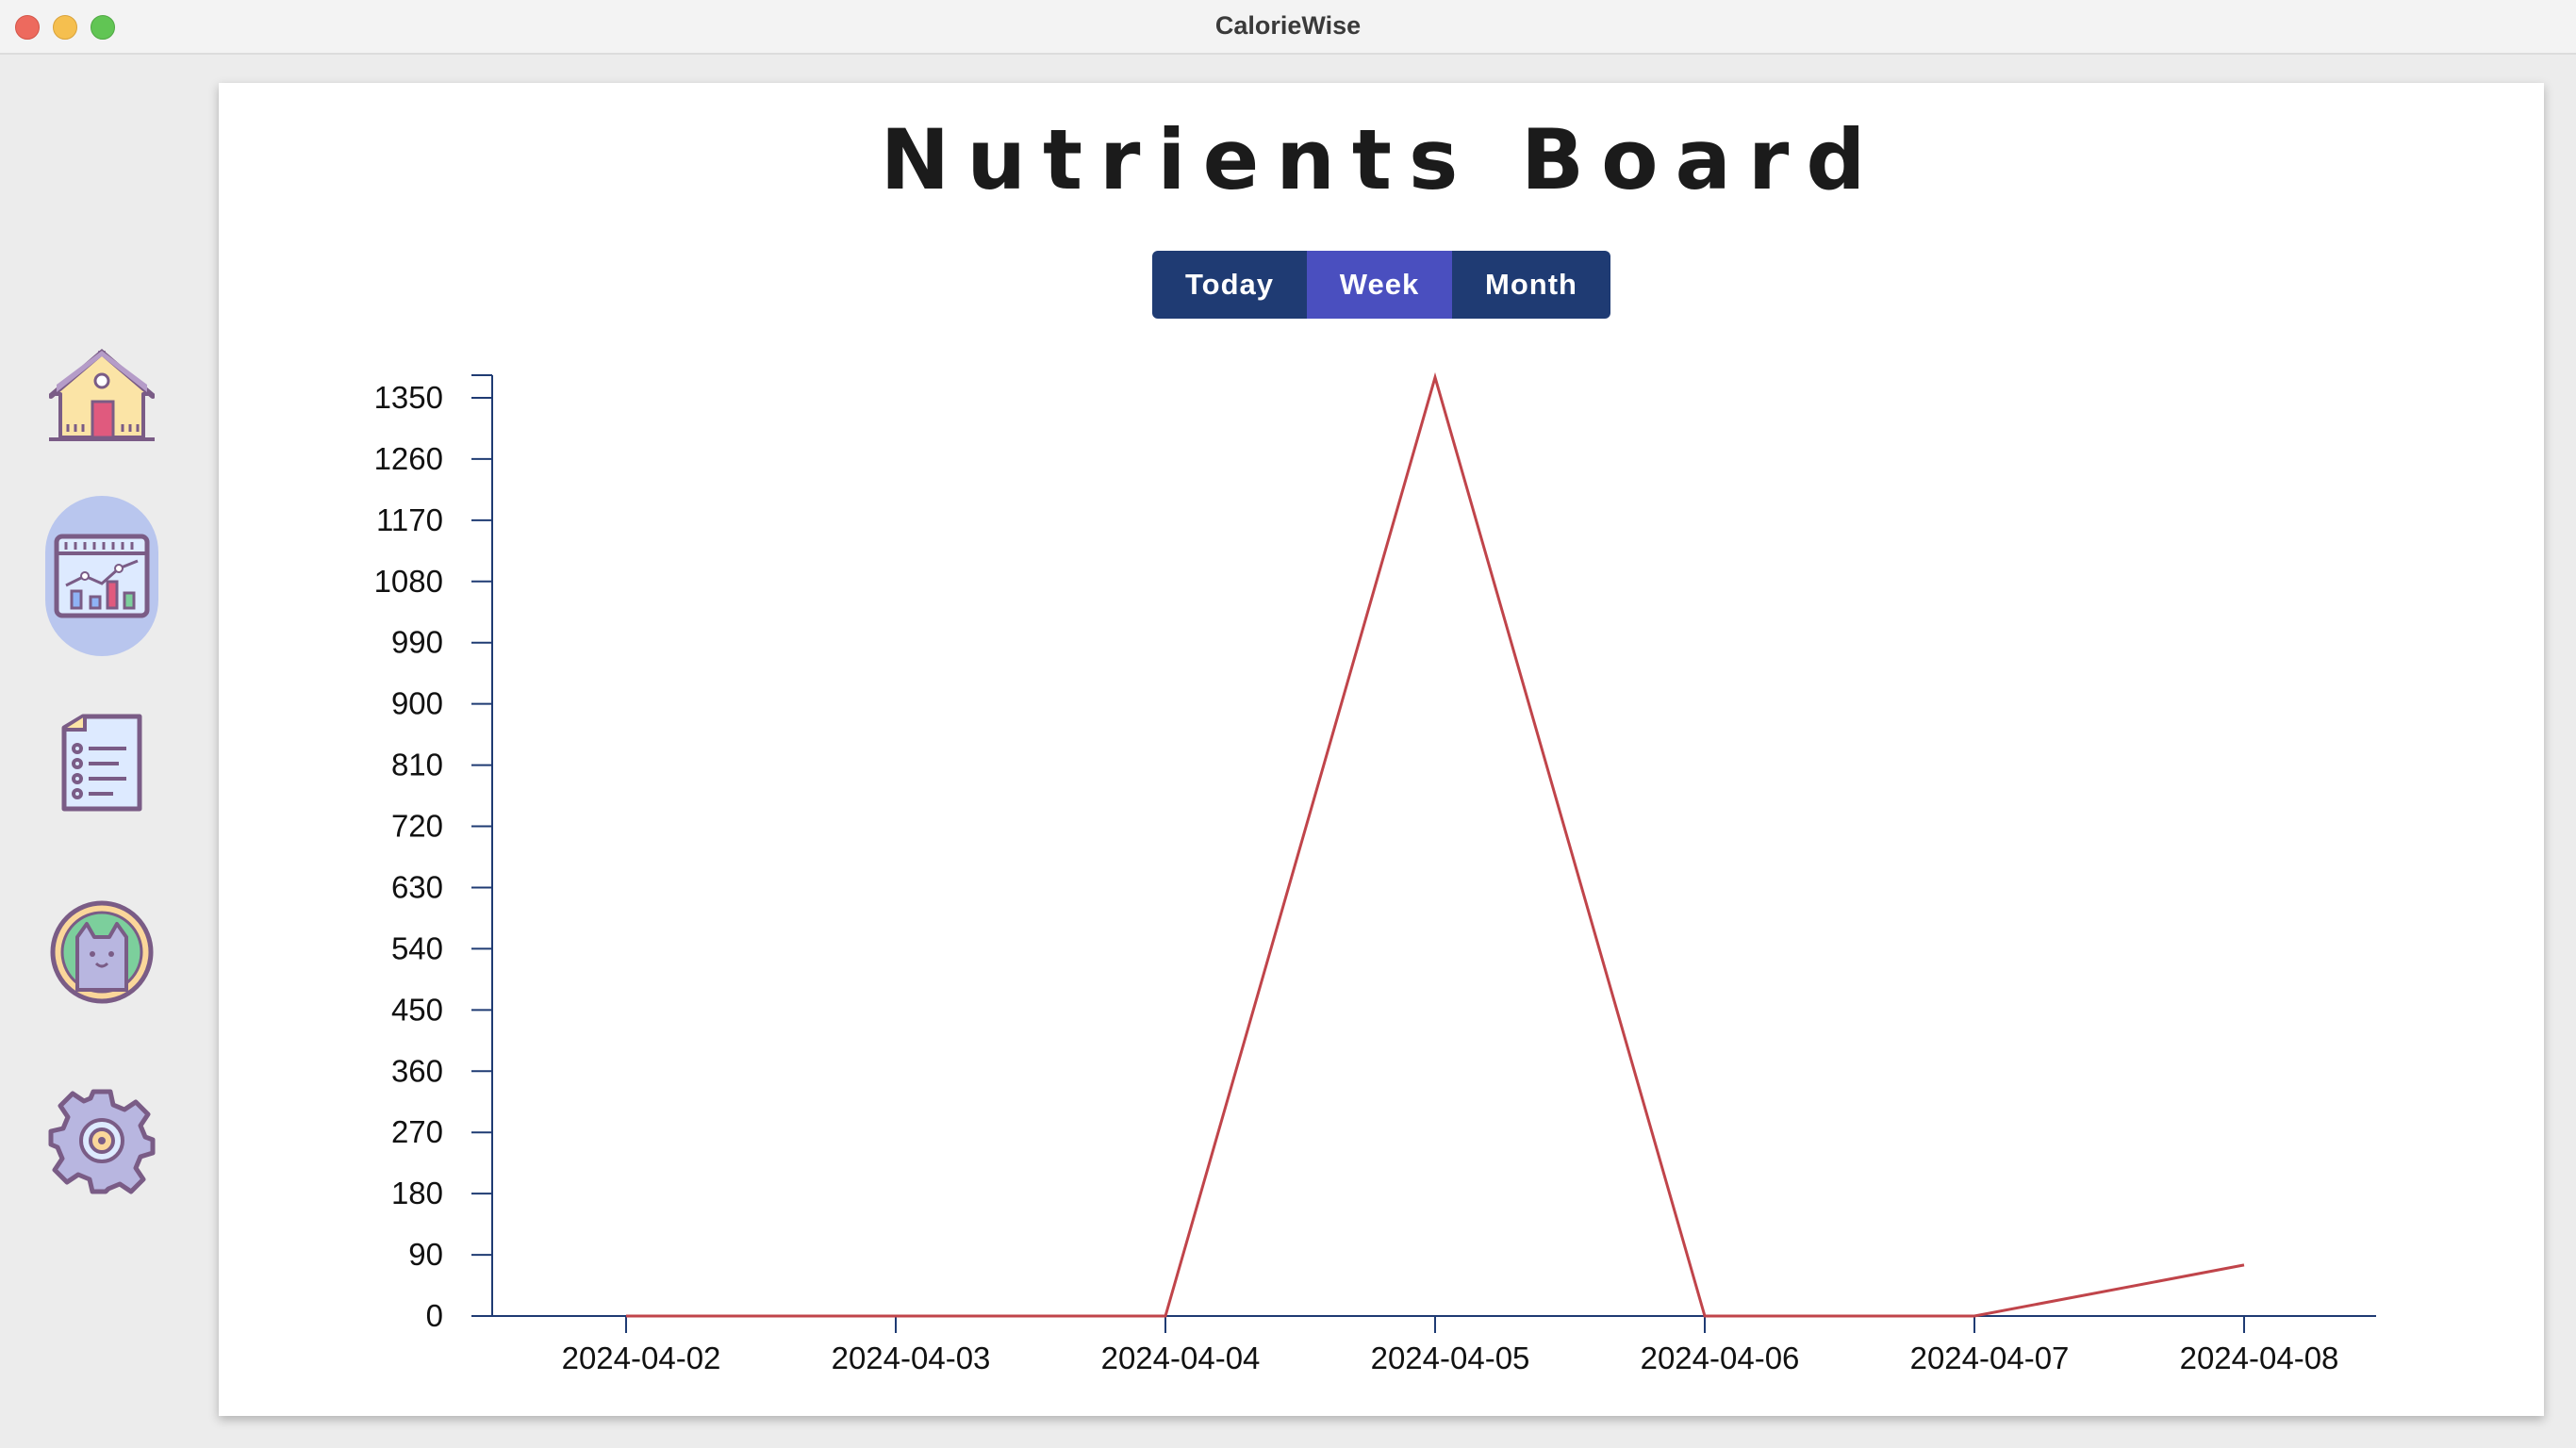  Describe the element at coordinates (1450, 1358) in the screenshot. I see `x-tick-label: 2024-04-05` at that location.